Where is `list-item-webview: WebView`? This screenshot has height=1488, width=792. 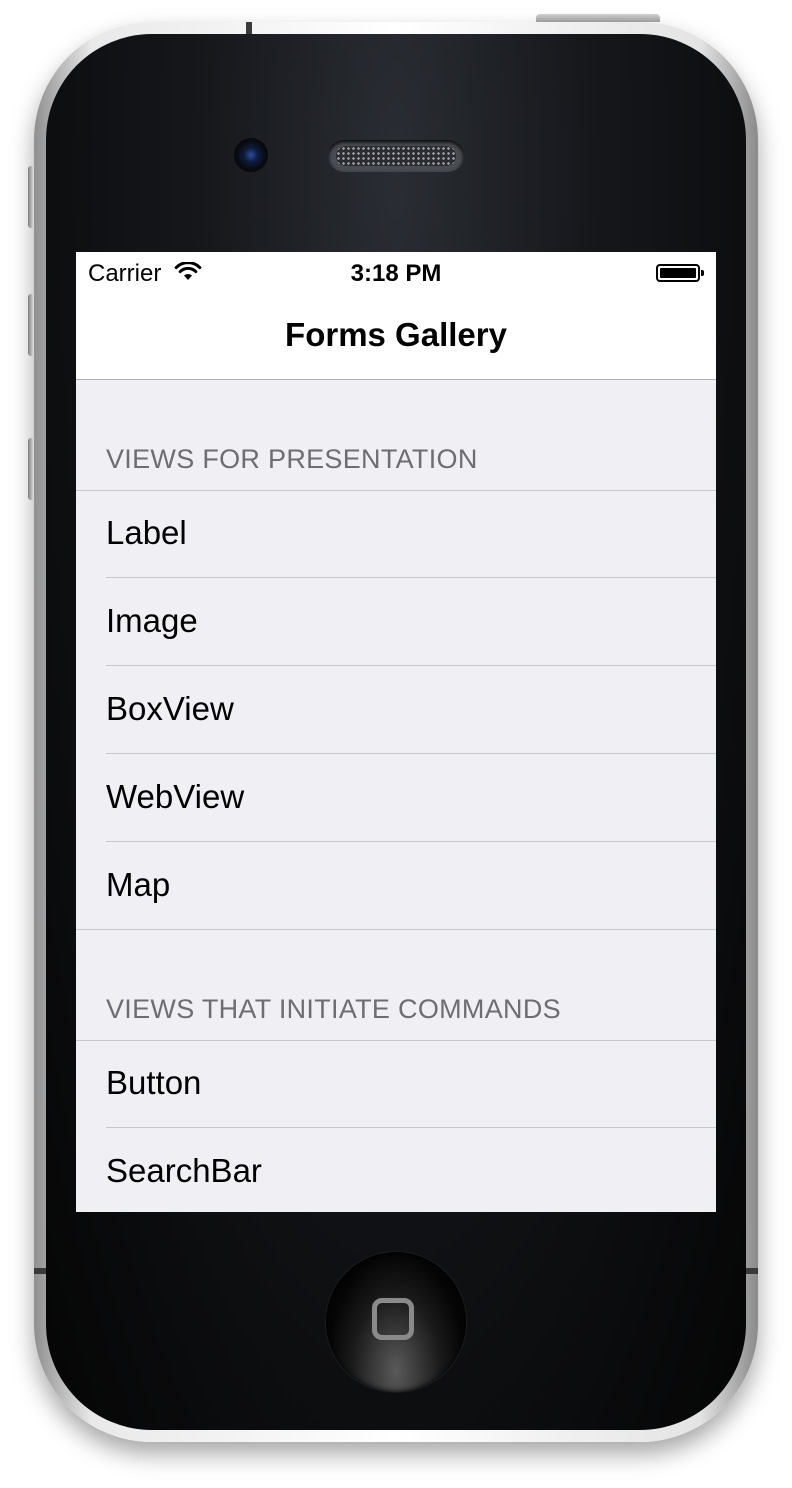 list-item-webview: WebView is located at coordinates (396, 798).